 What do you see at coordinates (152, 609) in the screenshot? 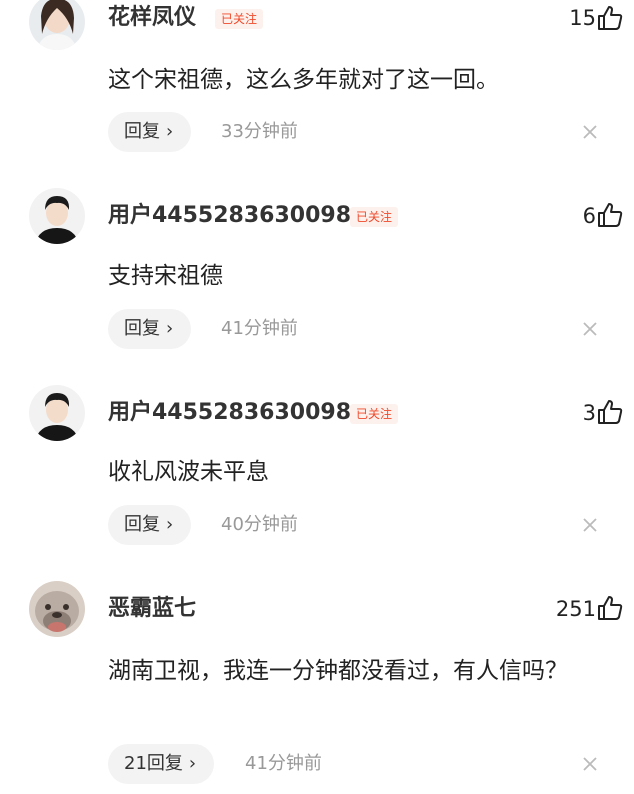
I see `username: 恶霸蓝七` at bounding box center [152, 609].